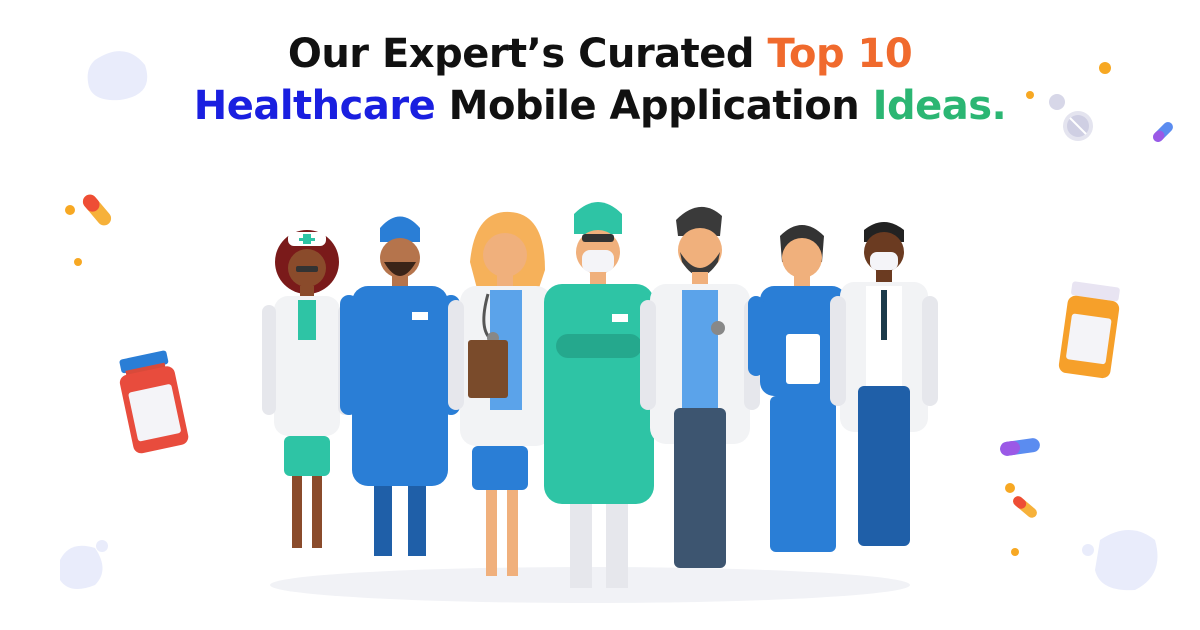  Describe the element at coordinates (1089, 330) in the screenshot. I see `pill-bottle-orange-icon` at that location.